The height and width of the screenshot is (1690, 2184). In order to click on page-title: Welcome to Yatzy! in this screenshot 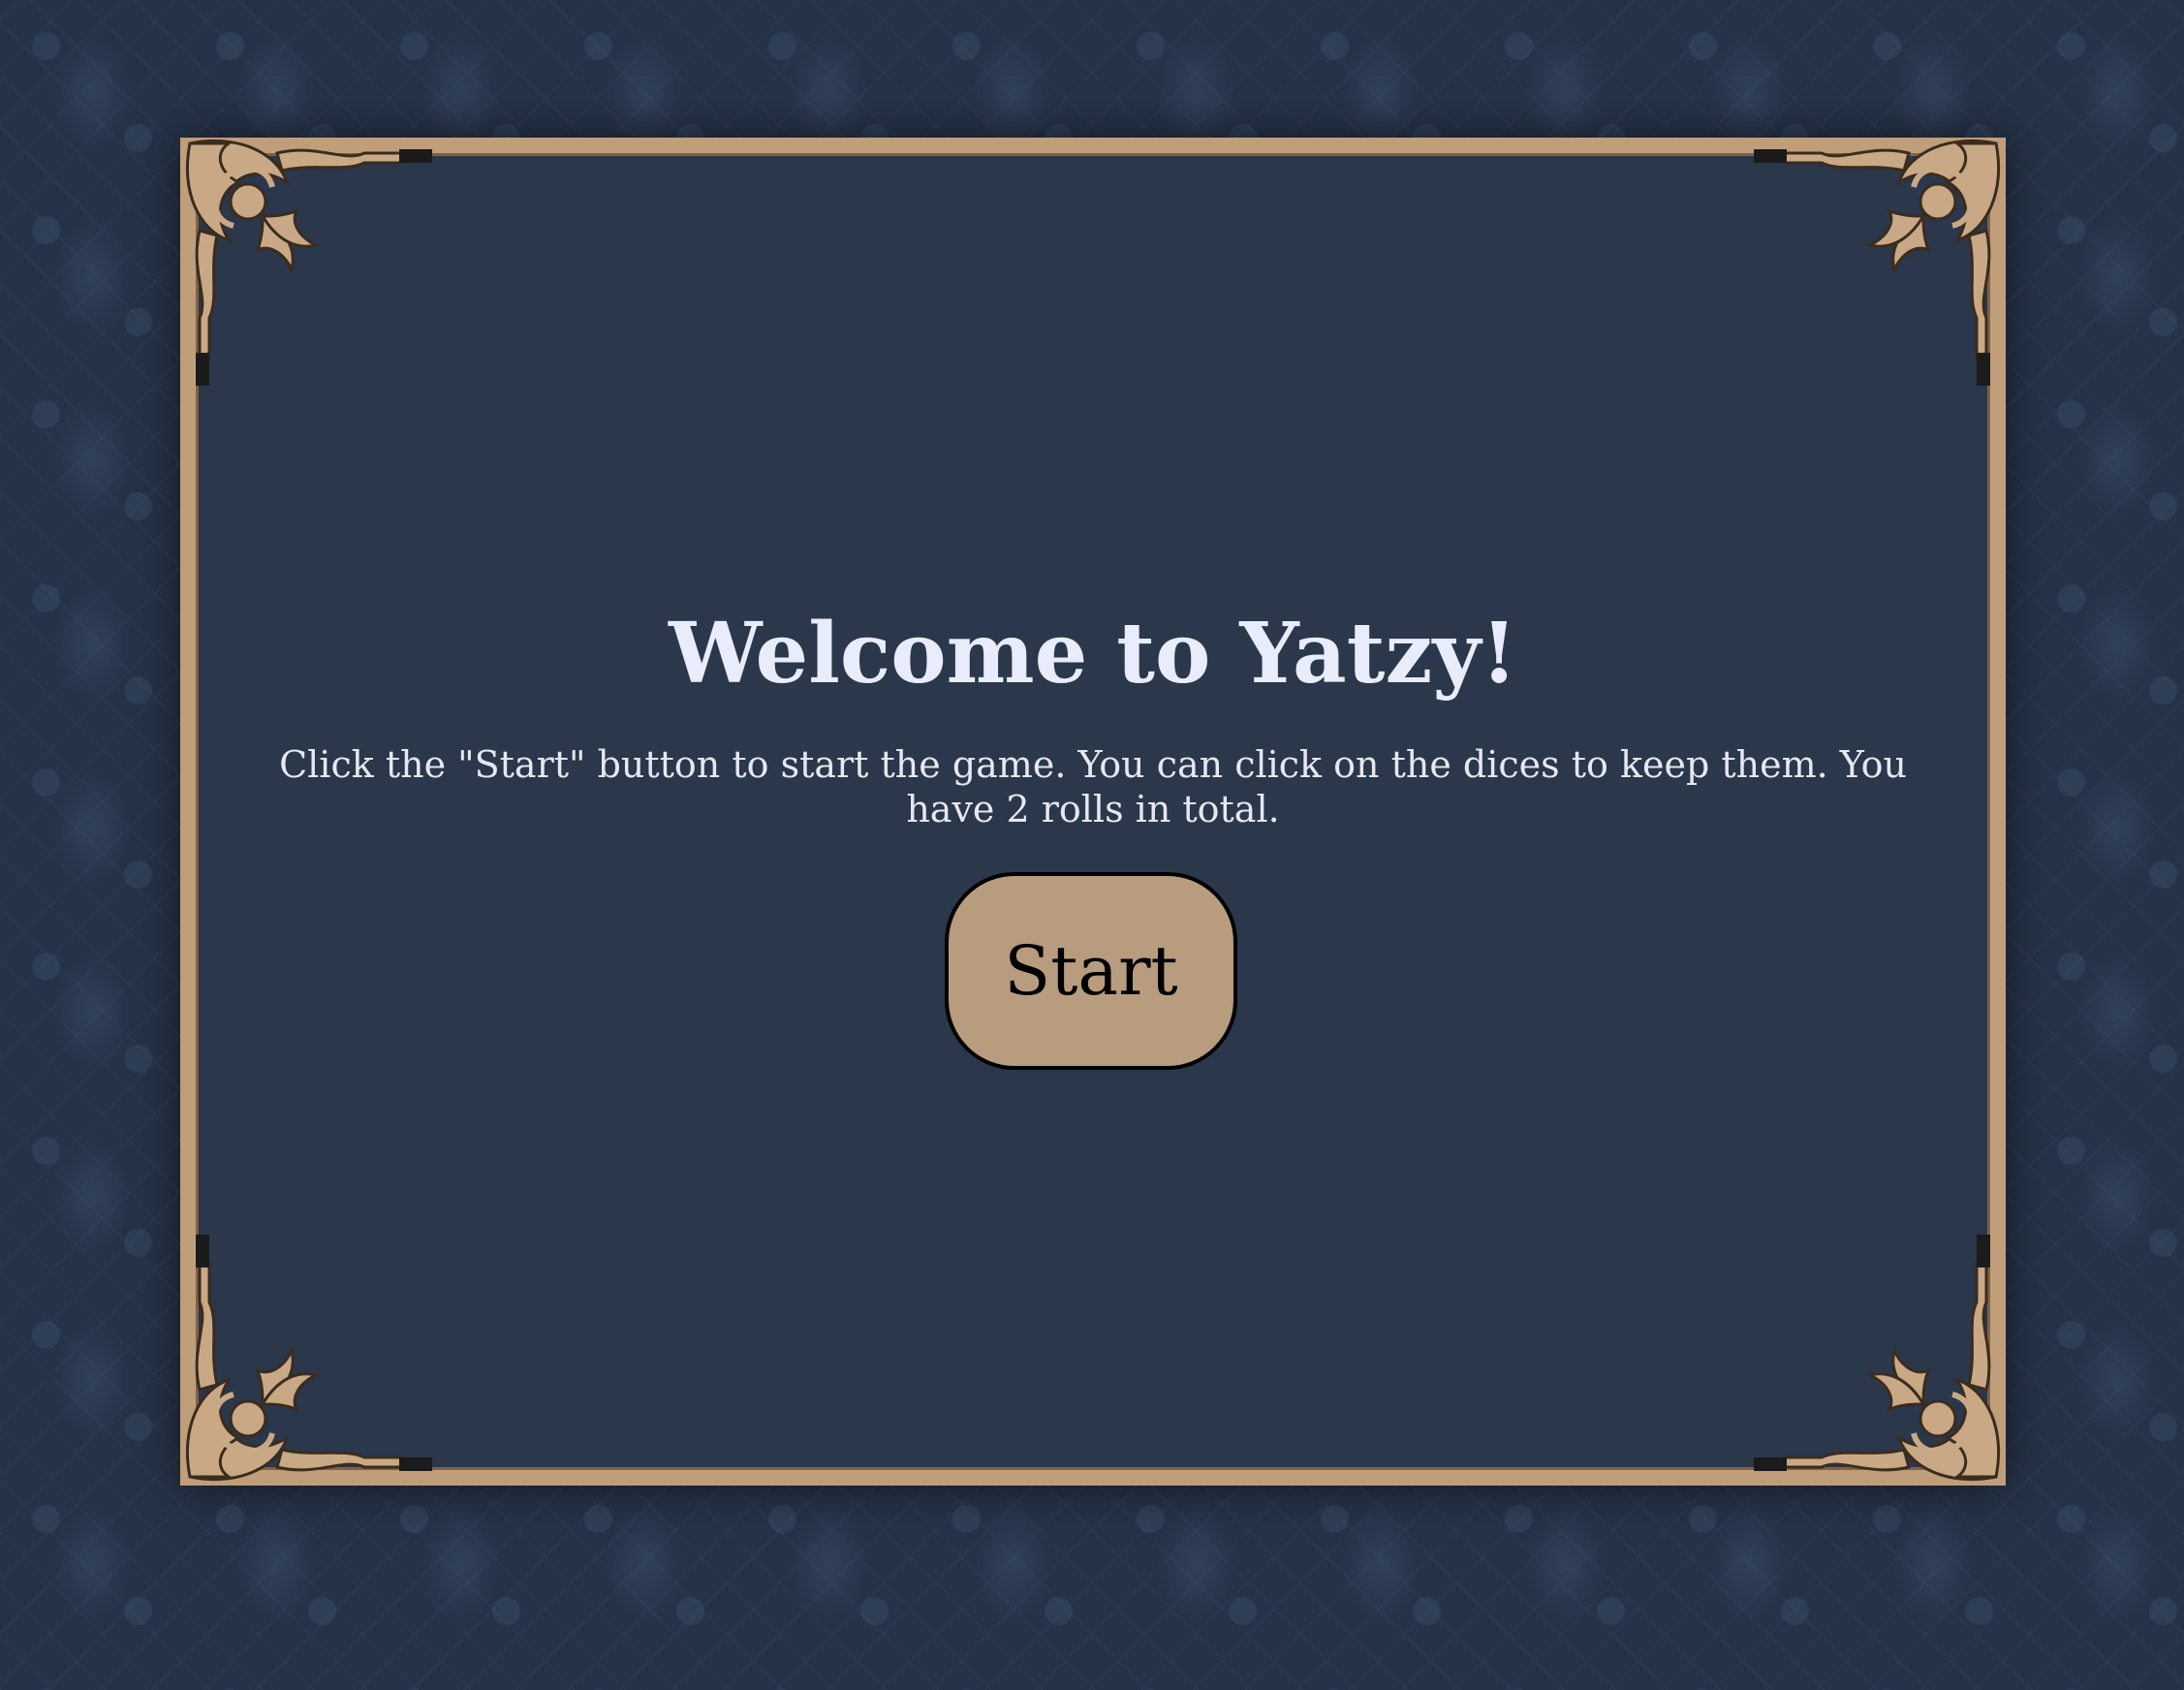, I will do `click(1093, 654)`.